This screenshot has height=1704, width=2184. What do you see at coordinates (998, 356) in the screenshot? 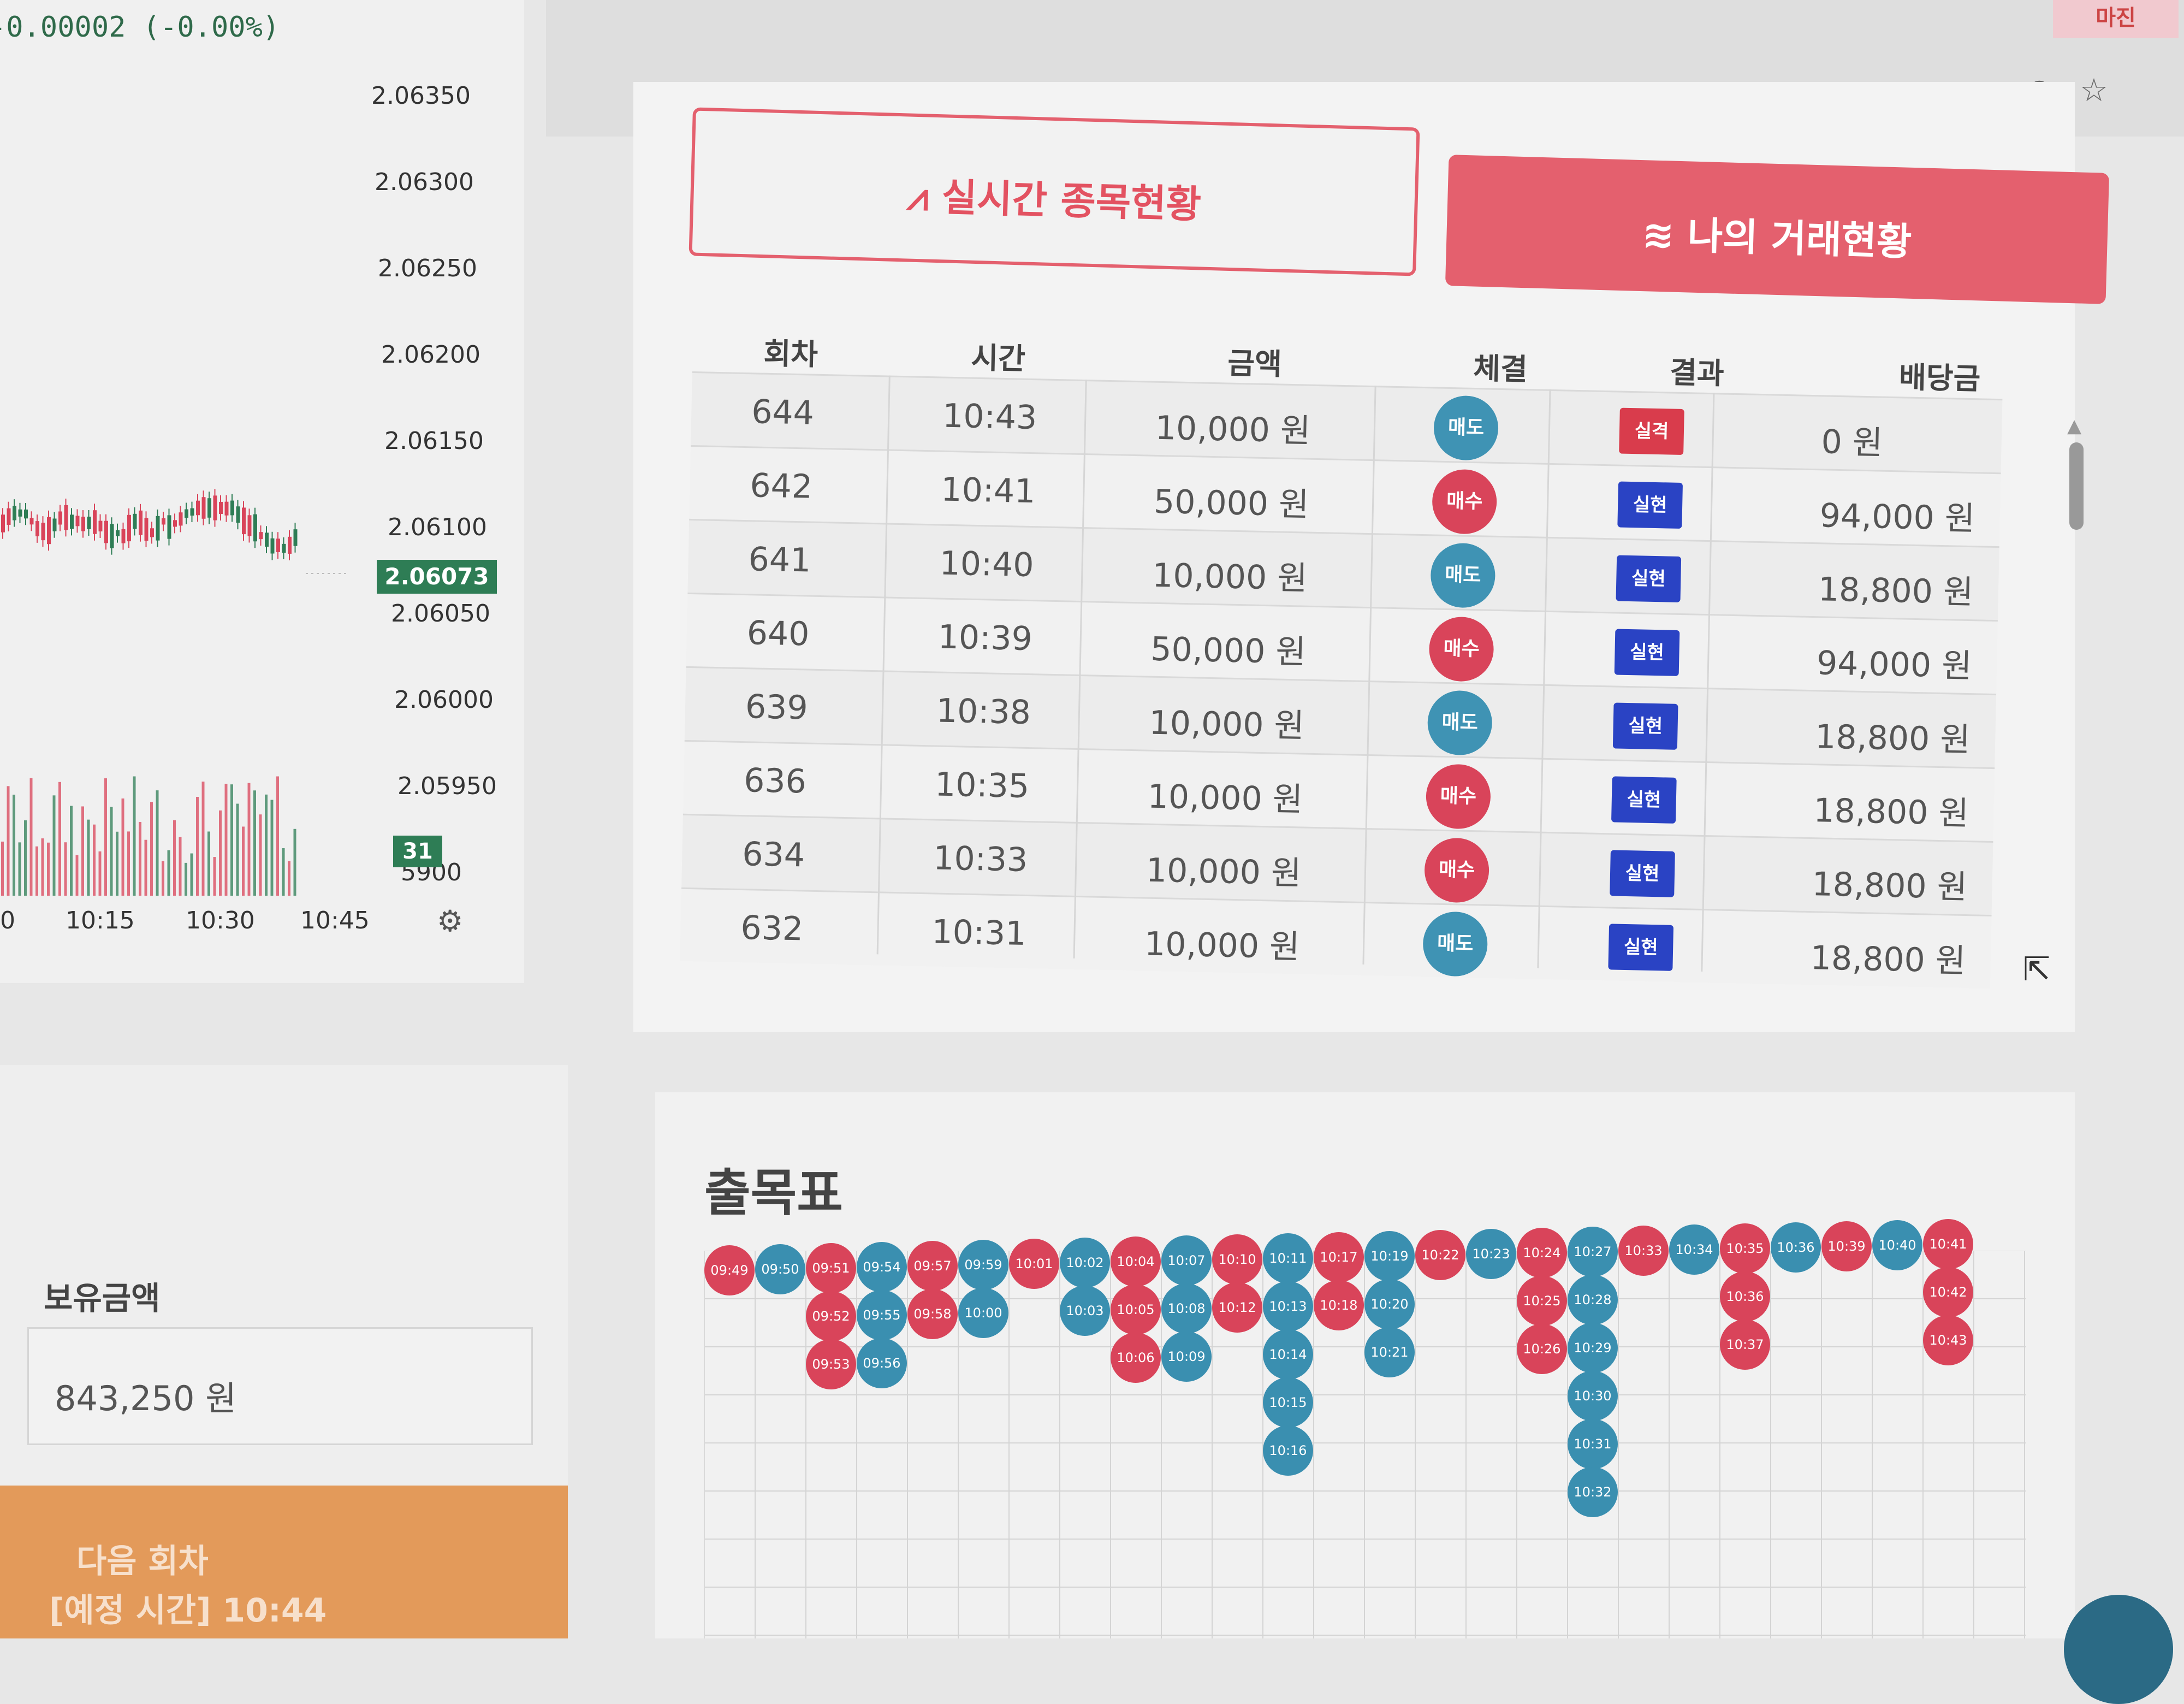
I see `column-header: 시간` at bounding box center [998, 356].